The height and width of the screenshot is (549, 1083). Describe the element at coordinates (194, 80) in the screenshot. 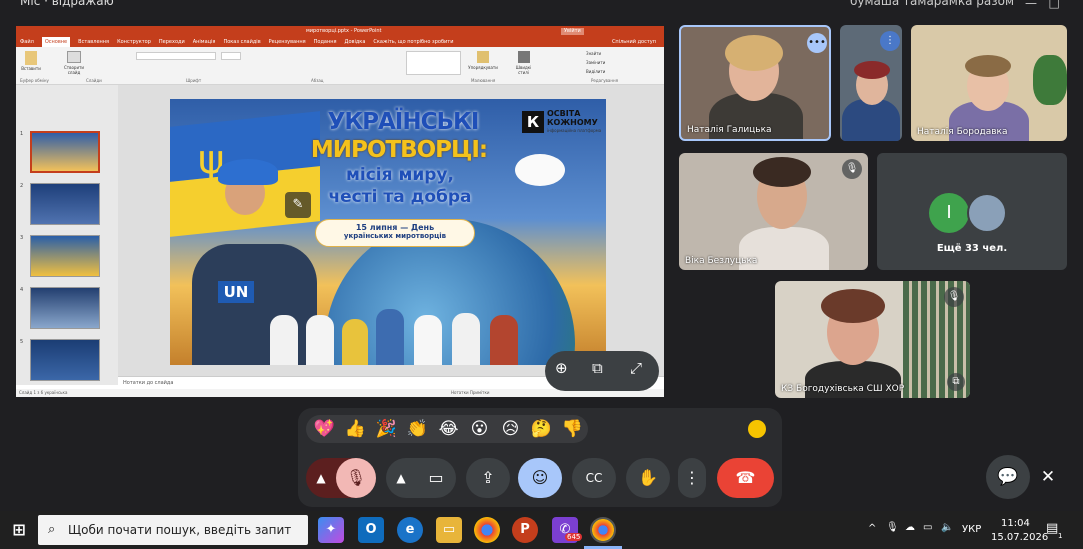

I see `group-font: Шрифт` at that location.